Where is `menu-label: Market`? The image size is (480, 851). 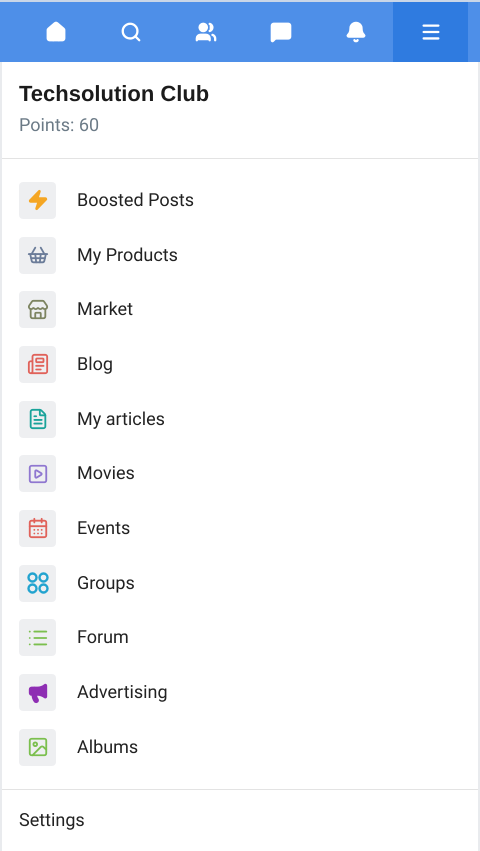
menu-label: Market is located at coordinates (105, 310).